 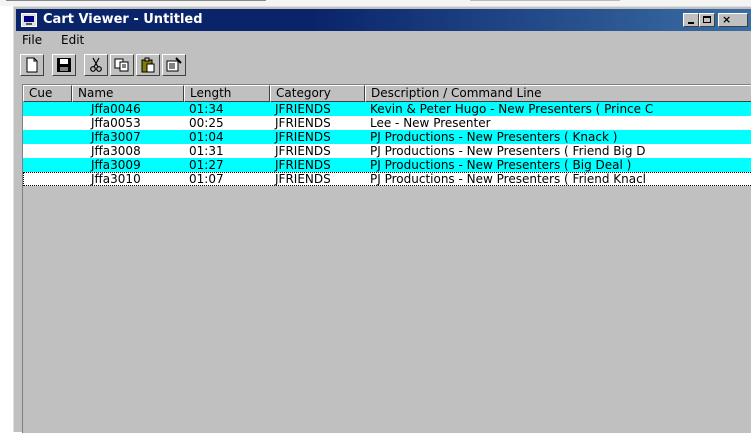 I want to click on length-cell: 01:34, so click(x=206, y=109).